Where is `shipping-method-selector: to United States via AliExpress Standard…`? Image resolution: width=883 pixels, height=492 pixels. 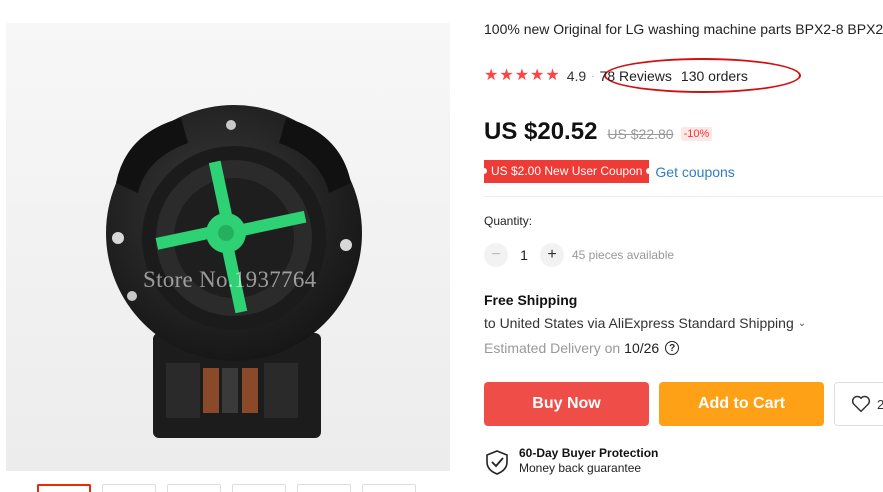 shipping-method-selector: to United States via AliExpress Standard… is located at coordinates (645, 323).